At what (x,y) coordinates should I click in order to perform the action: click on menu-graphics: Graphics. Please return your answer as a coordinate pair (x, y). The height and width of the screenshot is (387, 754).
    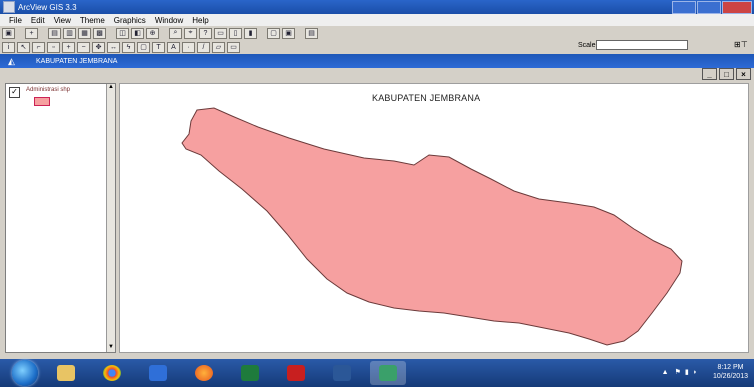
    Looking at the image, I should click on (130, 20).